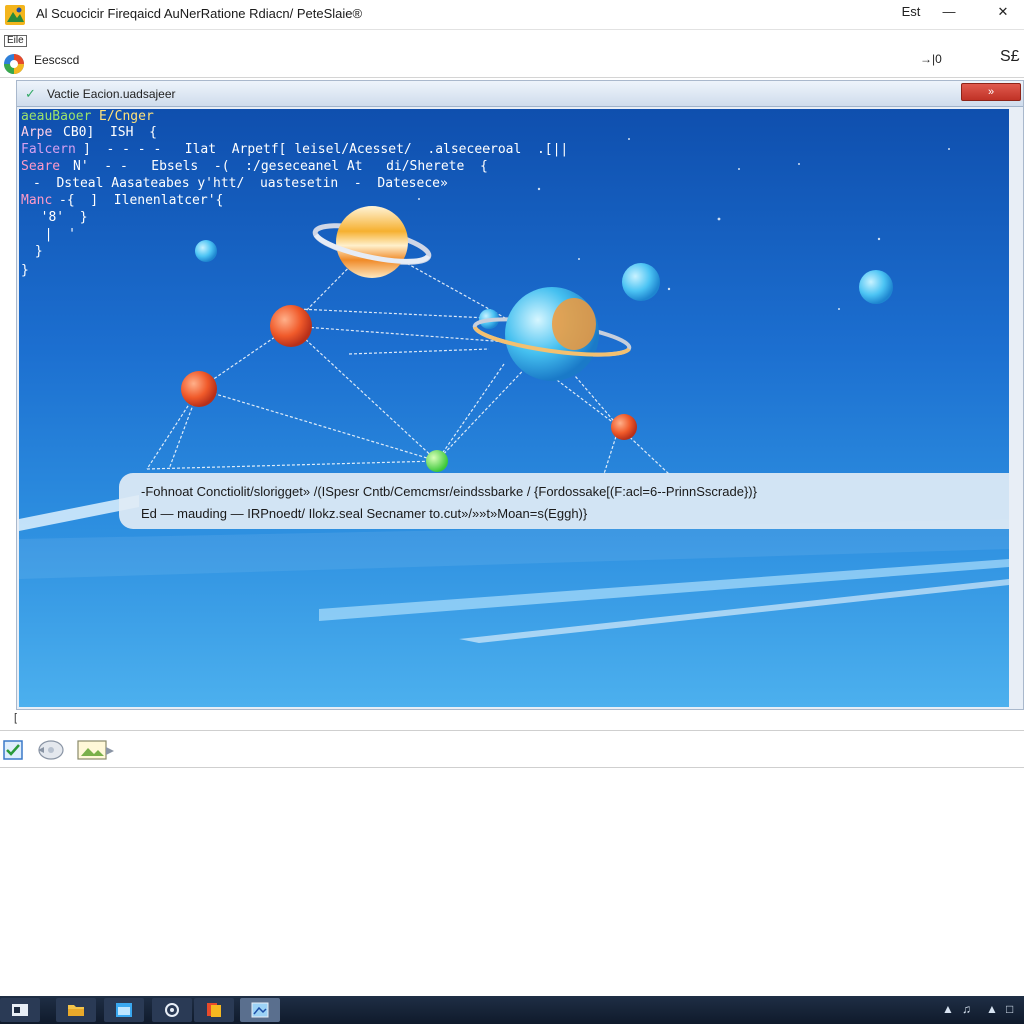  What do you see at coordinates (372, 242) in the screenshot?
I see `ringed-planet-top` at bounding box center [372, 242].